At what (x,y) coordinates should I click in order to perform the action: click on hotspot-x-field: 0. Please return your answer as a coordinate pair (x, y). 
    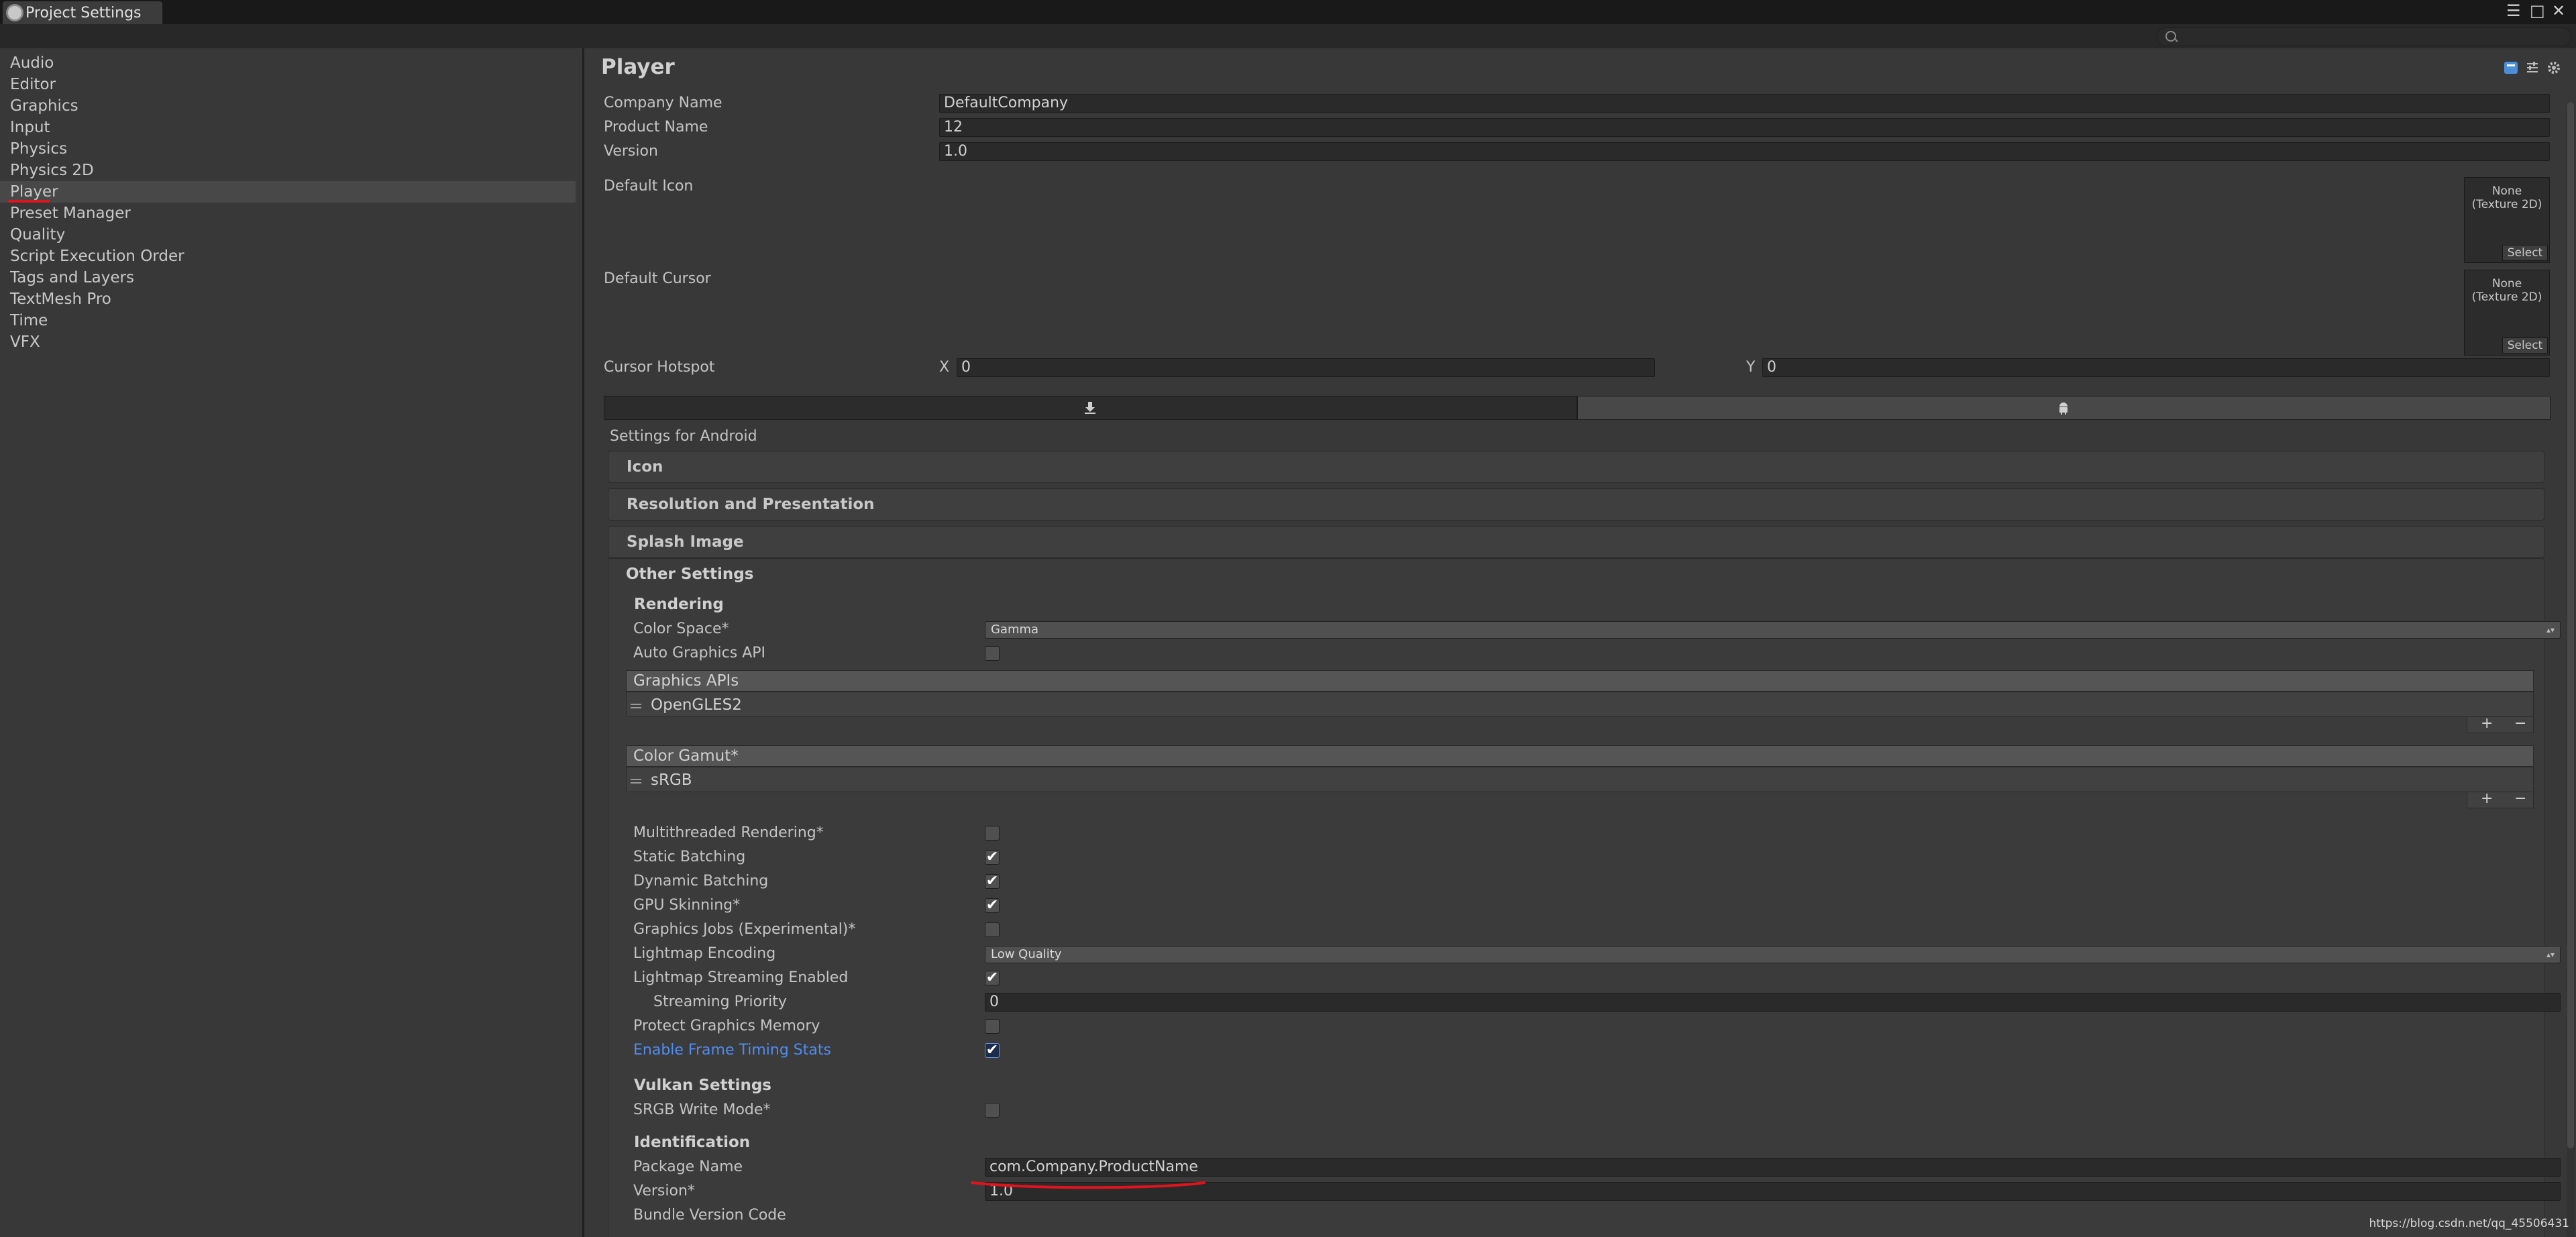
    Looking at the image, I should click on (1306, 367).